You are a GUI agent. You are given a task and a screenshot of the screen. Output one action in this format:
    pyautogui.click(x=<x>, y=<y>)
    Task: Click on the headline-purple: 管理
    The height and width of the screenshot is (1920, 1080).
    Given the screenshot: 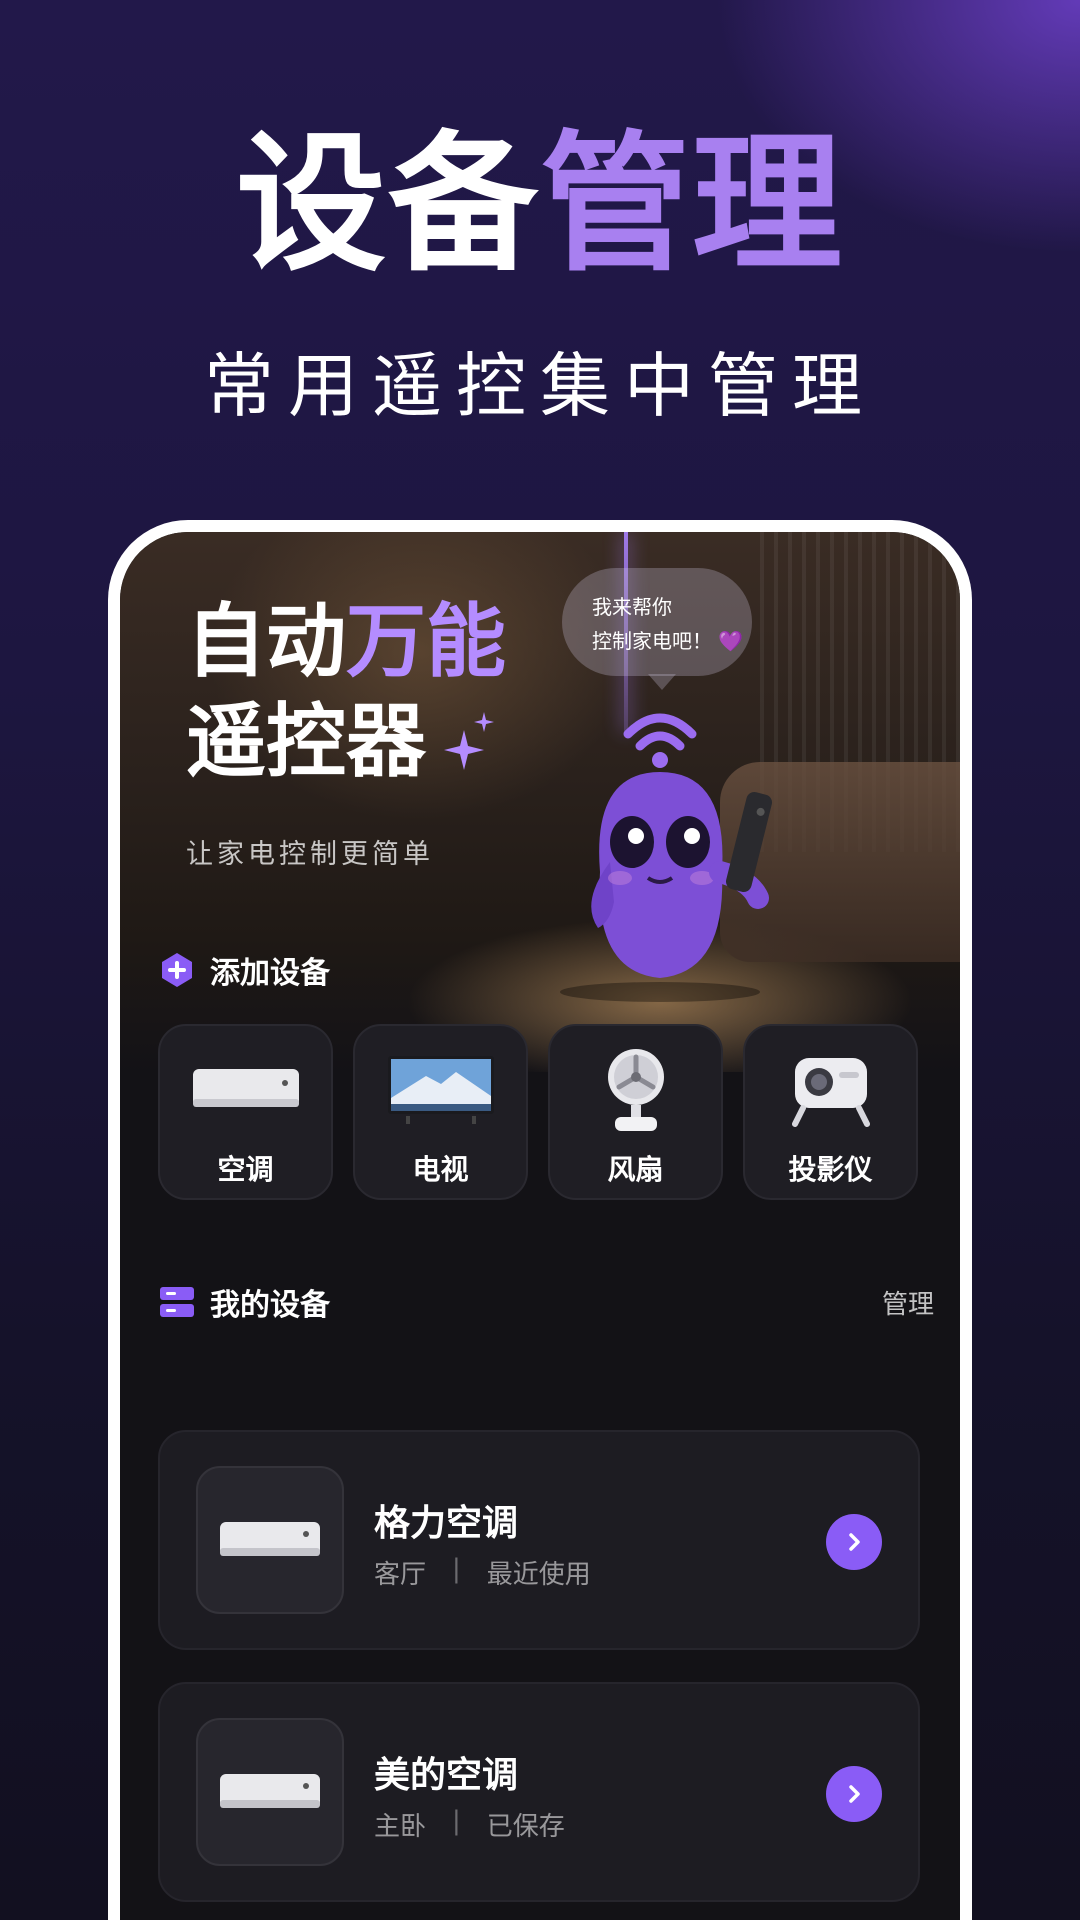 What is the action you would take?
    pyautogui.click(x=692, y=205)
    